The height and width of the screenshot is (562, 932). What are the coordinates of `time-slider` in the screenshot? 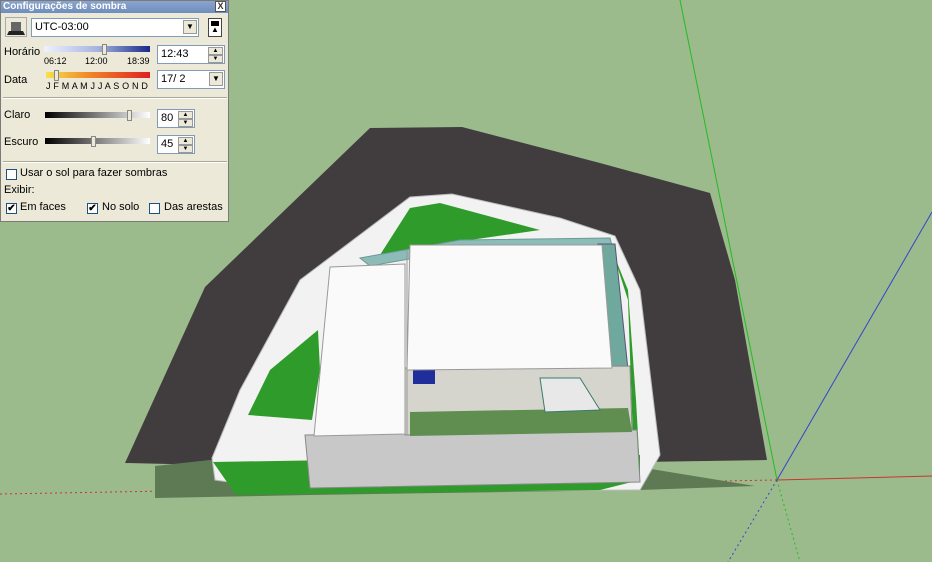 It's located at (97, 49).